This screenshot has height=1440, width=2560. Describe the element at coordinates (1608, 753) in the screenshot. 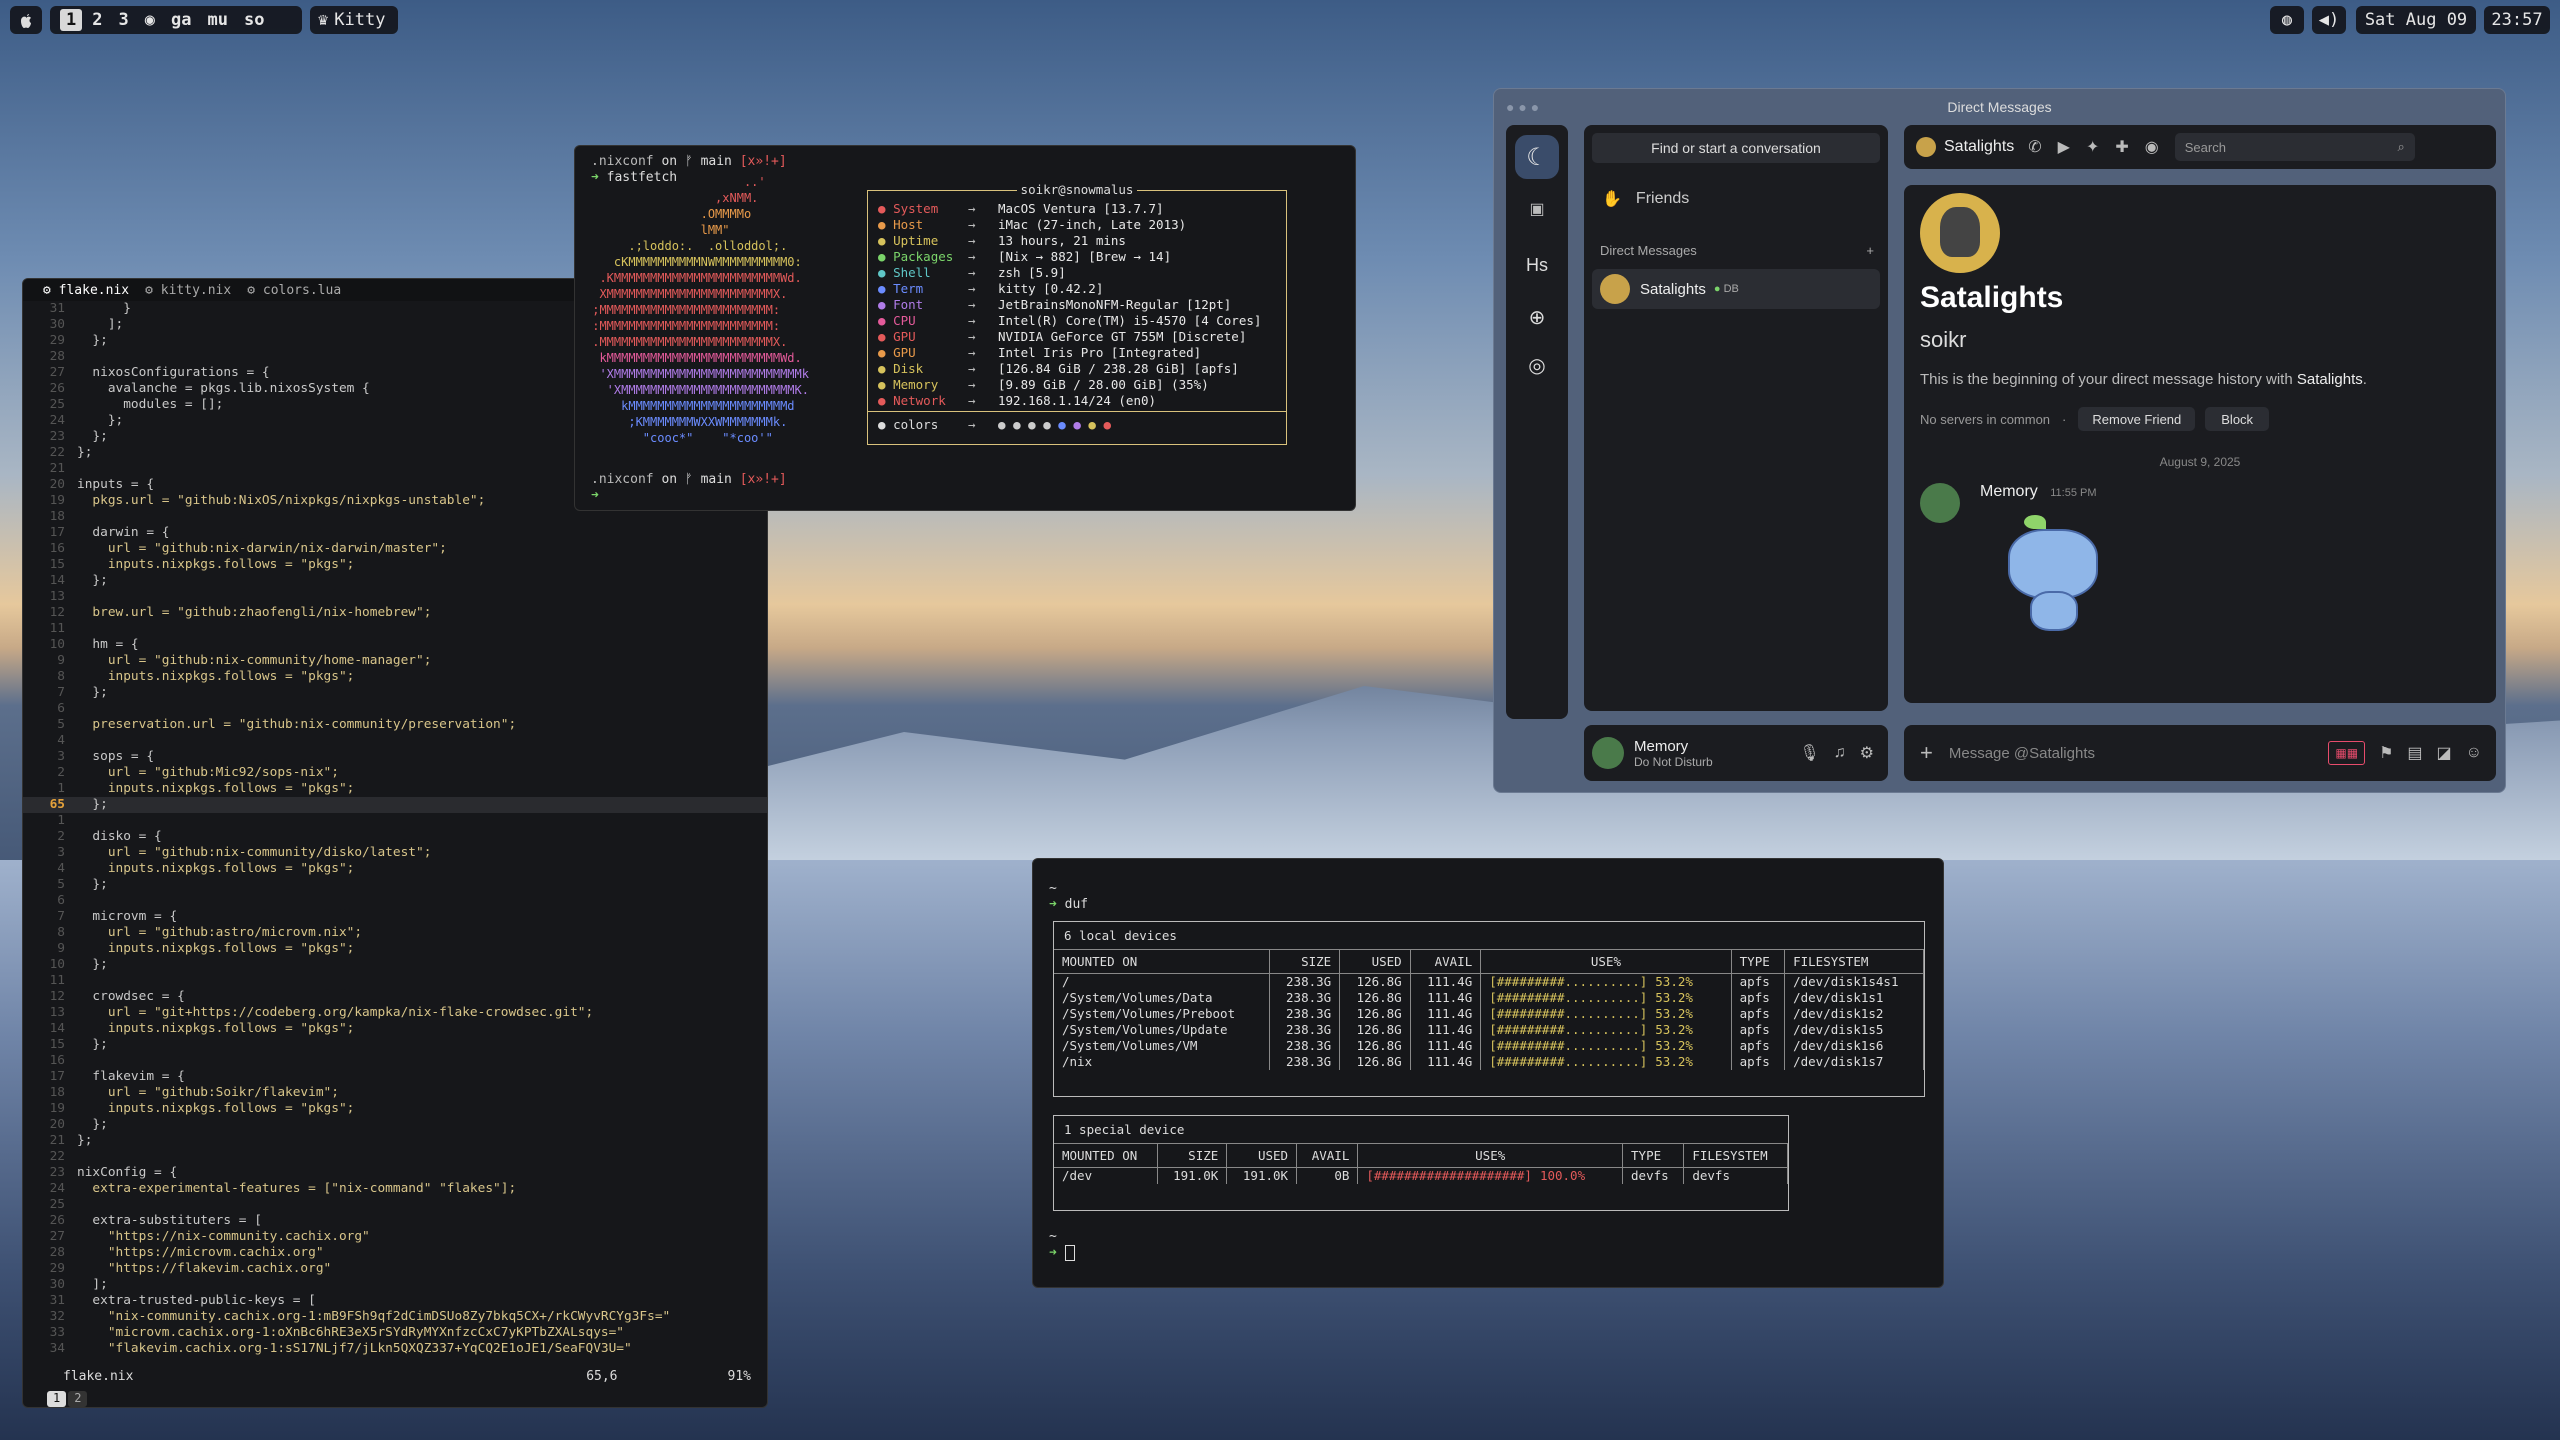

I see `user-avatar` at that location.